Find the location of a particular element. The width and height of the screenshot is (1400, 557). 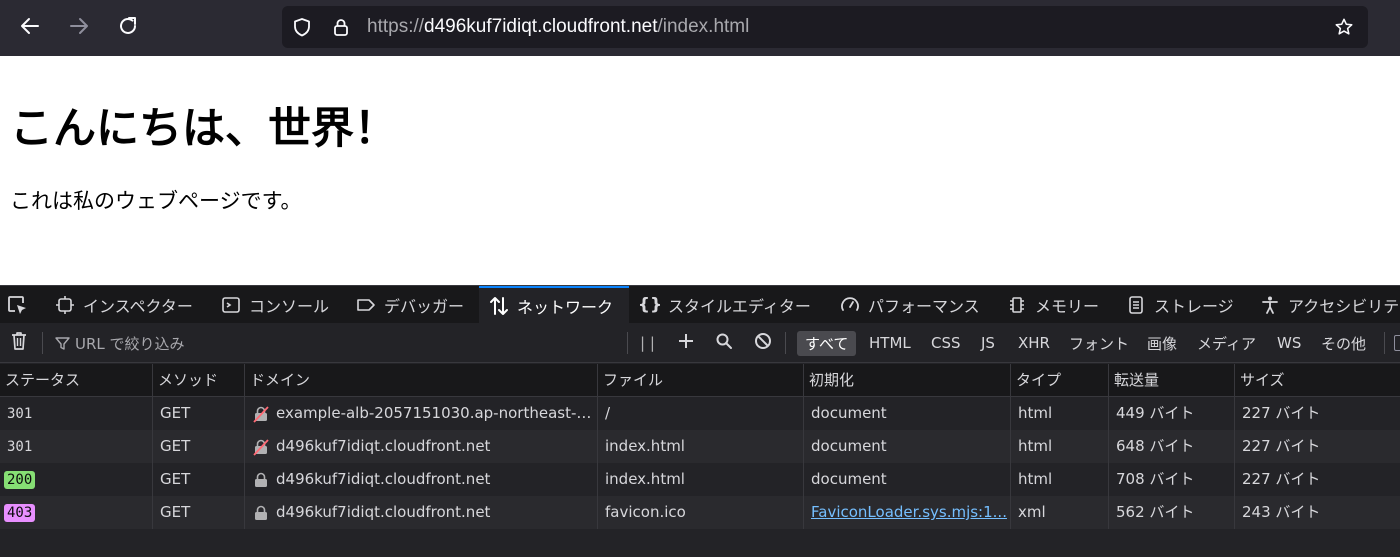

tab-label: ストレージ is located at coordinates (1194, 306).